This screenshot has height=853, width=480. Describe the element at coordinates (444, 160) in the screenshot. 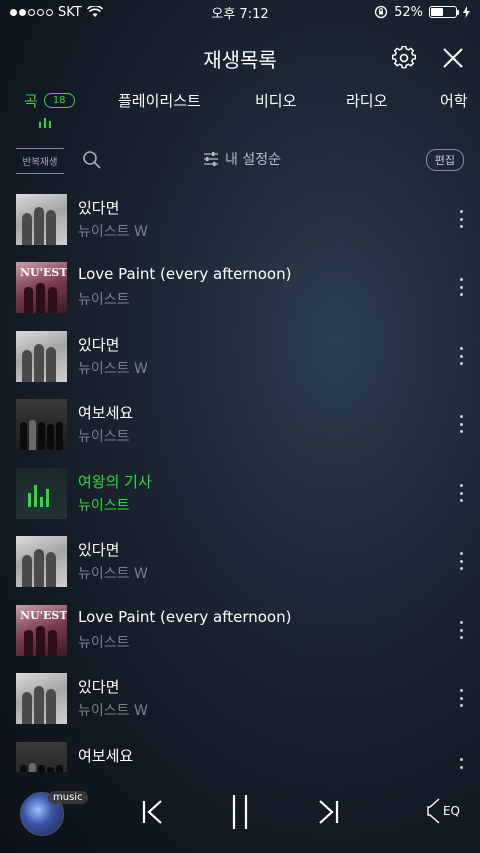

I see `edit-button: 편집` at that location.